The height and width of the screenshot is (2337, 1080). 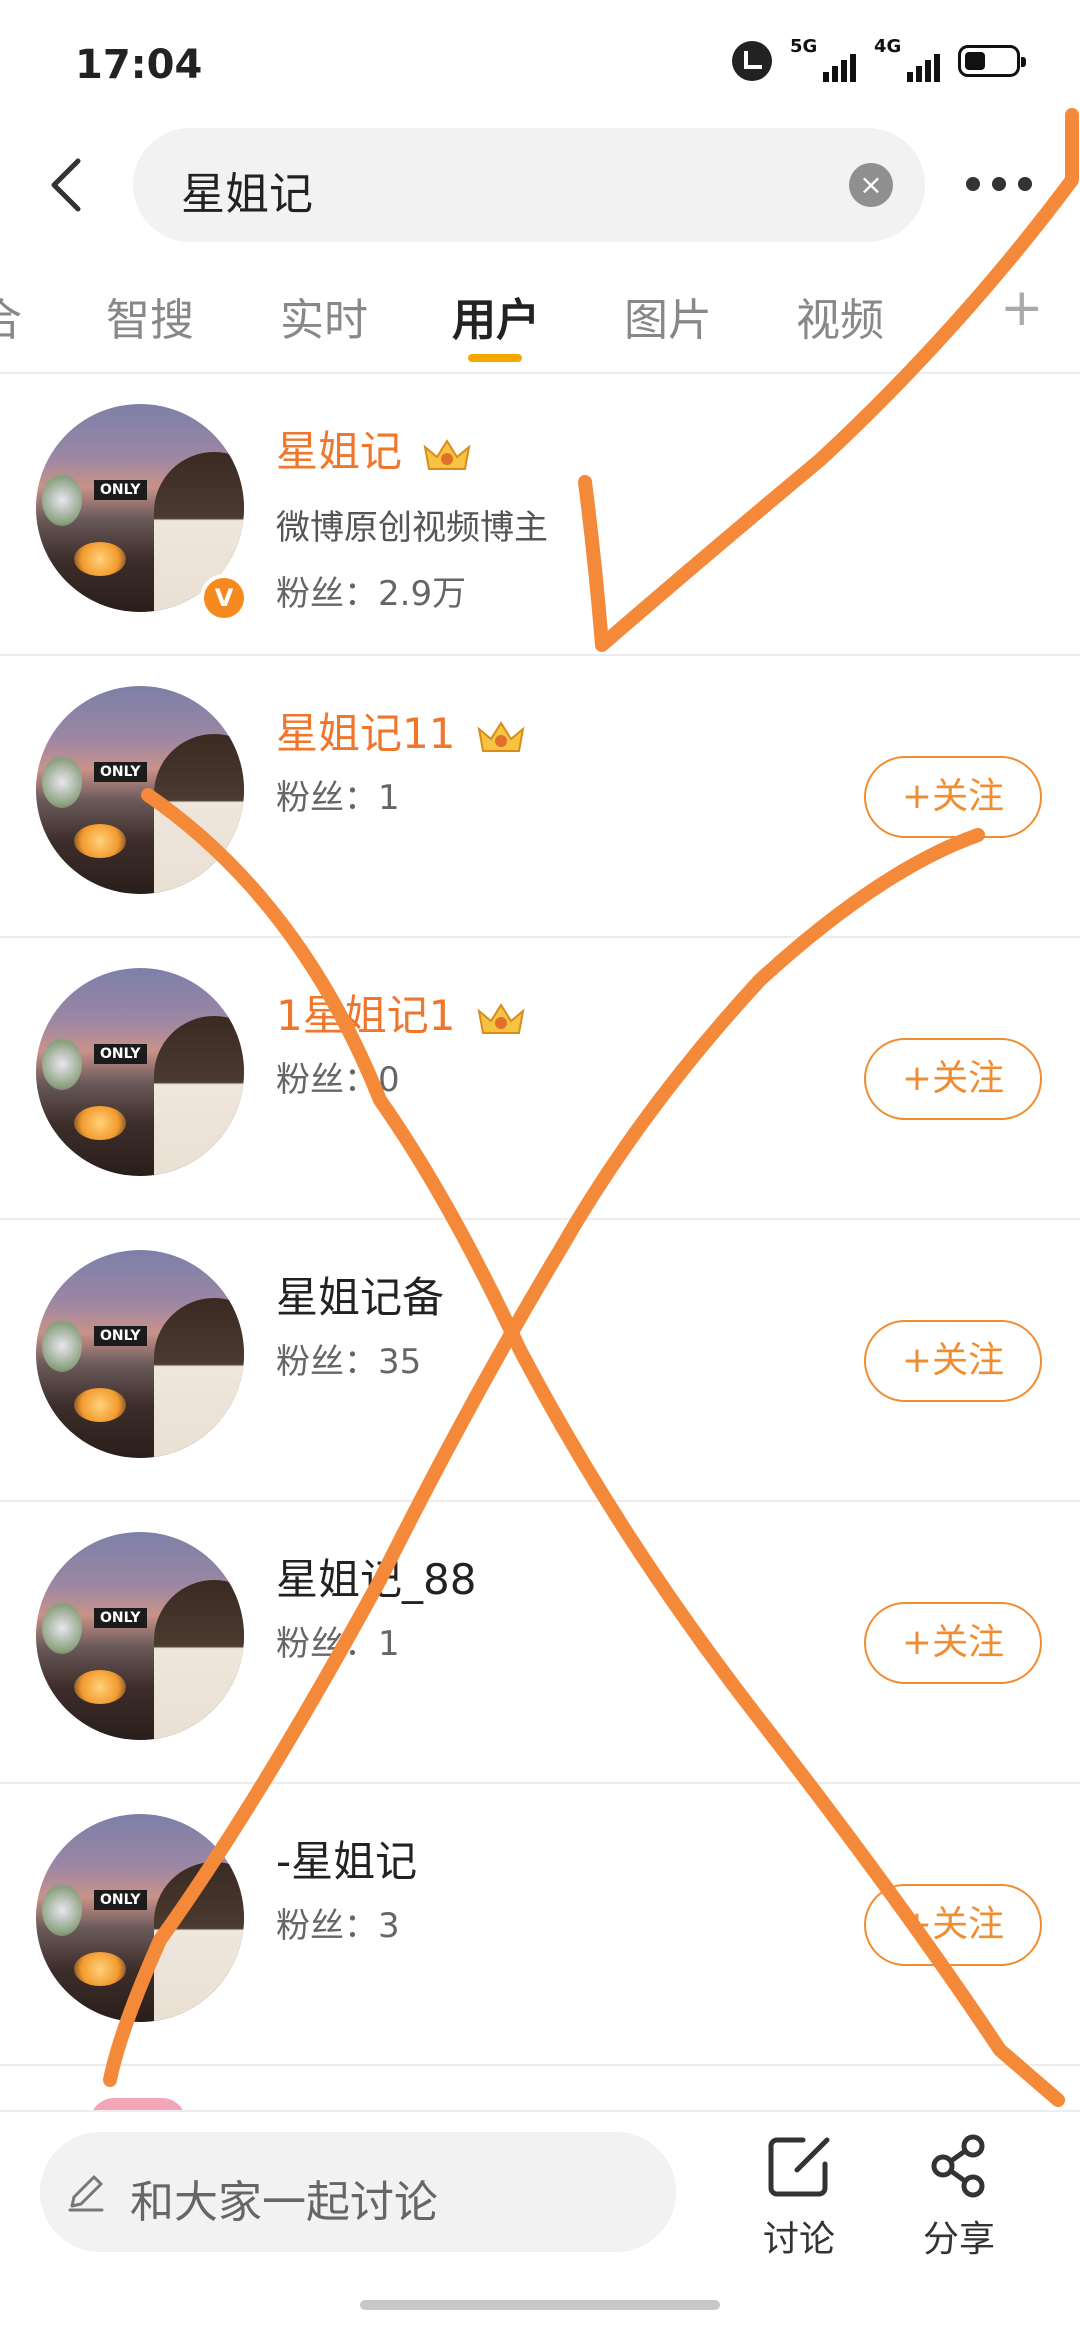 What do you see at coordinates (992, 61) in the screenshot?
I see `battery-icon` at bounding box center [992, 61].